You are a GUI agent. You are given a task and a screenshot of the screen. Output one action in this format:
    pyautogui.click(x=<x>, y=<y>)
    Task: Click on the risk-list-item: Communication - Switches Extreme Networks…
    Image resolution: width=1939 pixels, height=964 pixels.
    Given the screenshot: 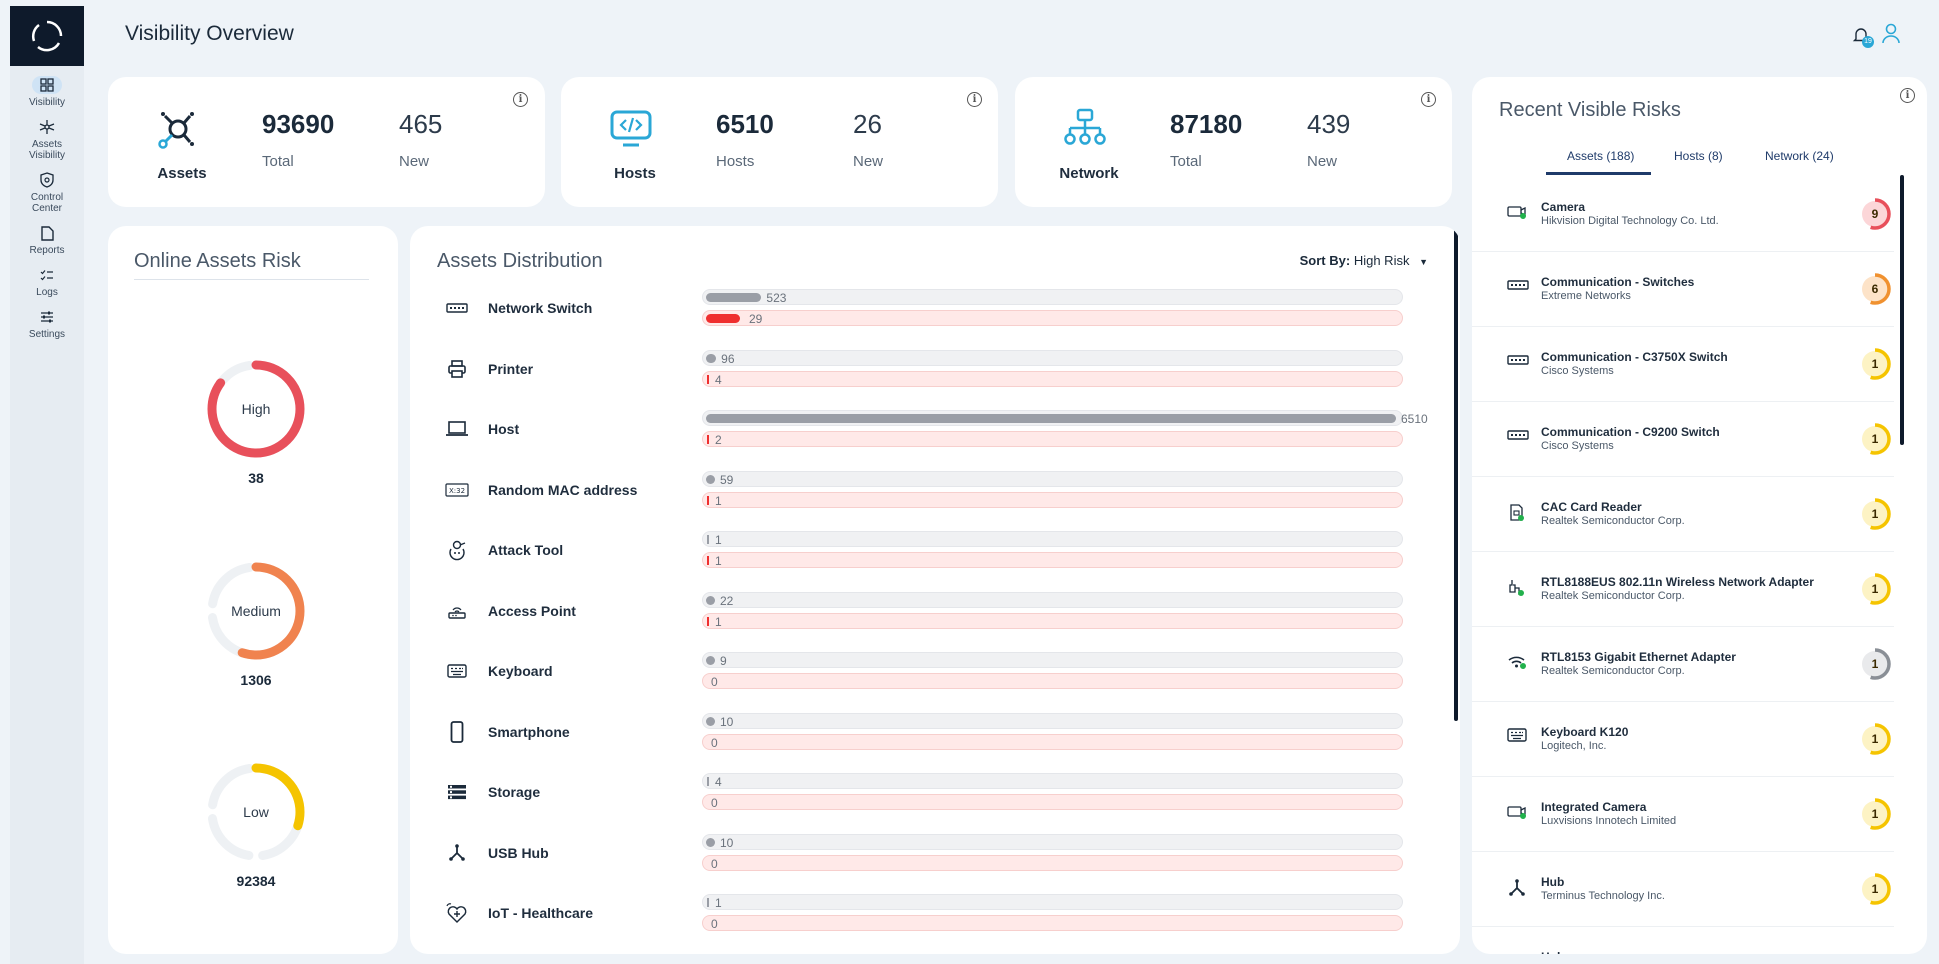 What is the action you would take?
    pyautogui.click(x=1683, y=289)
    